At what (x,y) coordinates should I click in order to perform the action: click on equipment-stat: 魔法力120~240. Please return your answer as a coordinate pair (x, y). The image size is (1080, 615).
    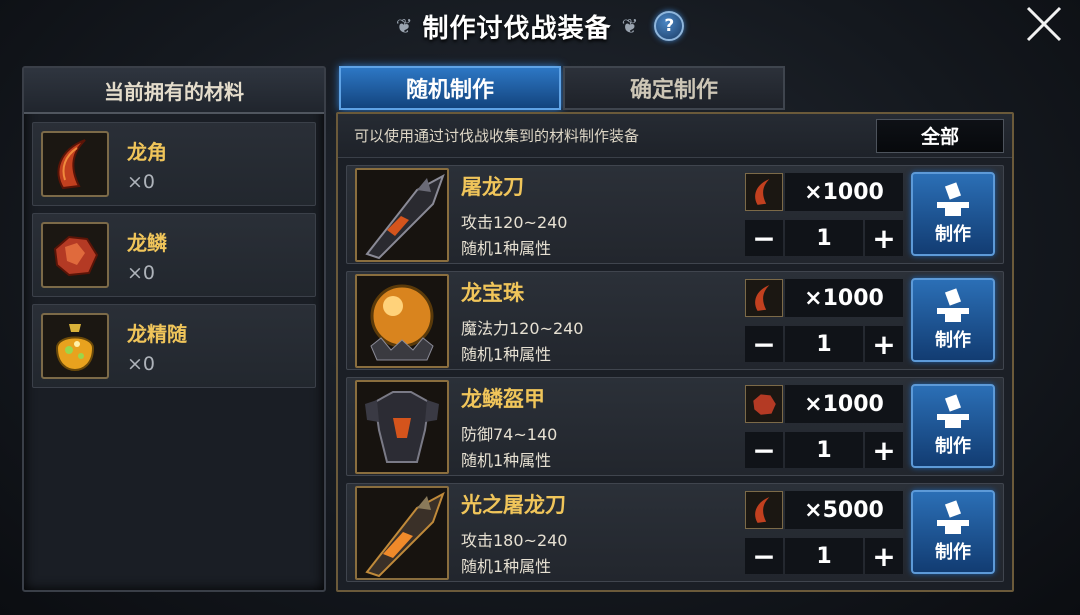
    Looking at the image, I should click on (522, 328).